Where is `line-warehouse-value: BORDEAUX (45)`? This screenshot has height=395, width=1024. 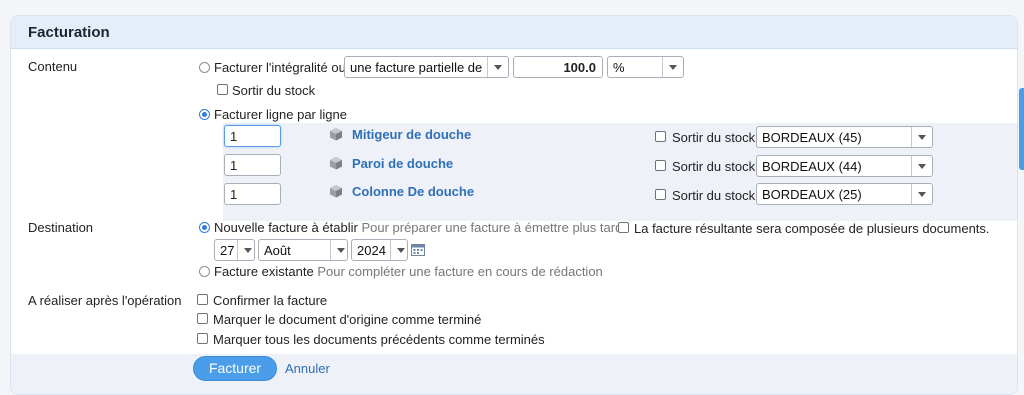
line-warehouse-value: BORDEAUX (45) is located at coordinates (812, 137).